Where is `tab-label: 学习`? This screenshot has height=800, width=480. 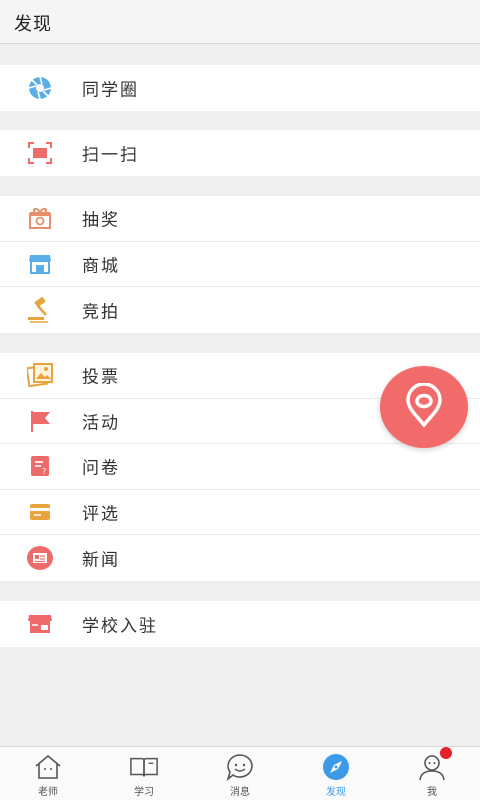 tab-label: 学习 is located at coordinates (144, 792).